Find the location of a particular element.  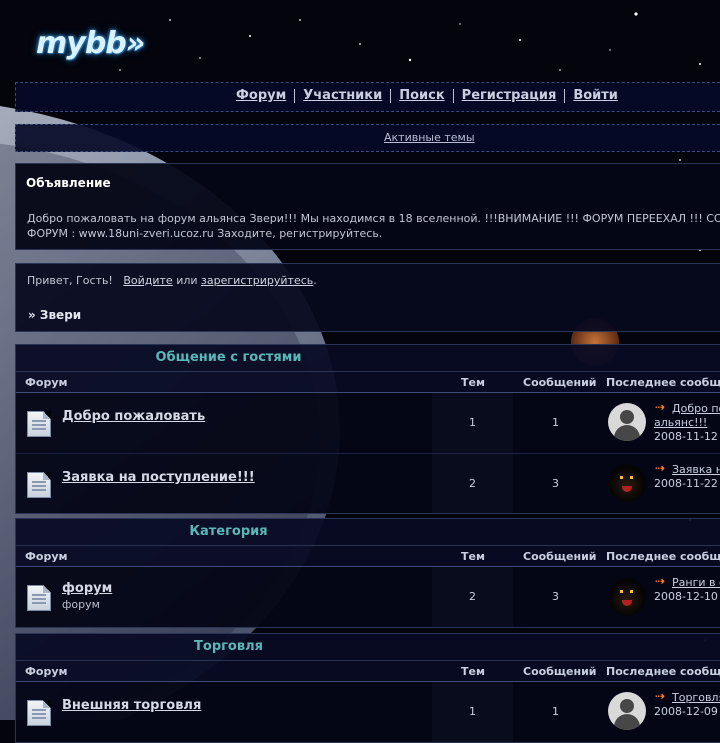

active-topics-bar: Активные темы is located at coordinates (367, 138).